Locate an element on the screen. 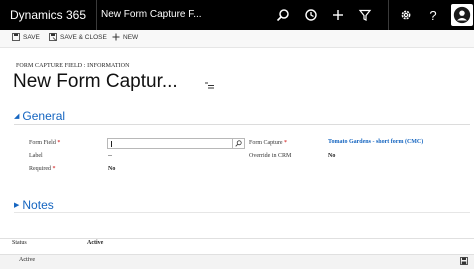 This screenshot has height=269, width=474. chevron-right-icon: ▶ is located at coordinates (17, 205).